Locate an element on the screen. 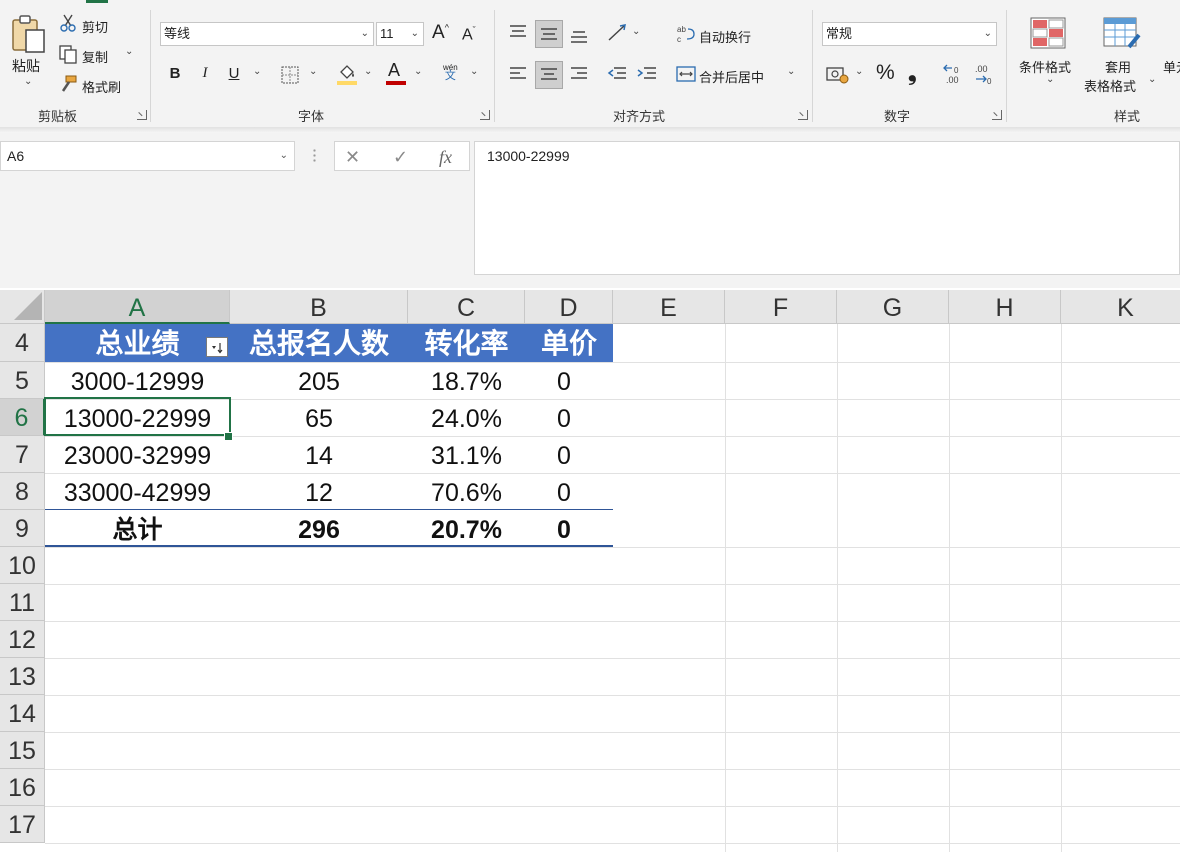 Image resolution: width=1180 pixels, height=852 pixels. insert-function-icon: fx is located at coordinates (445, 157).